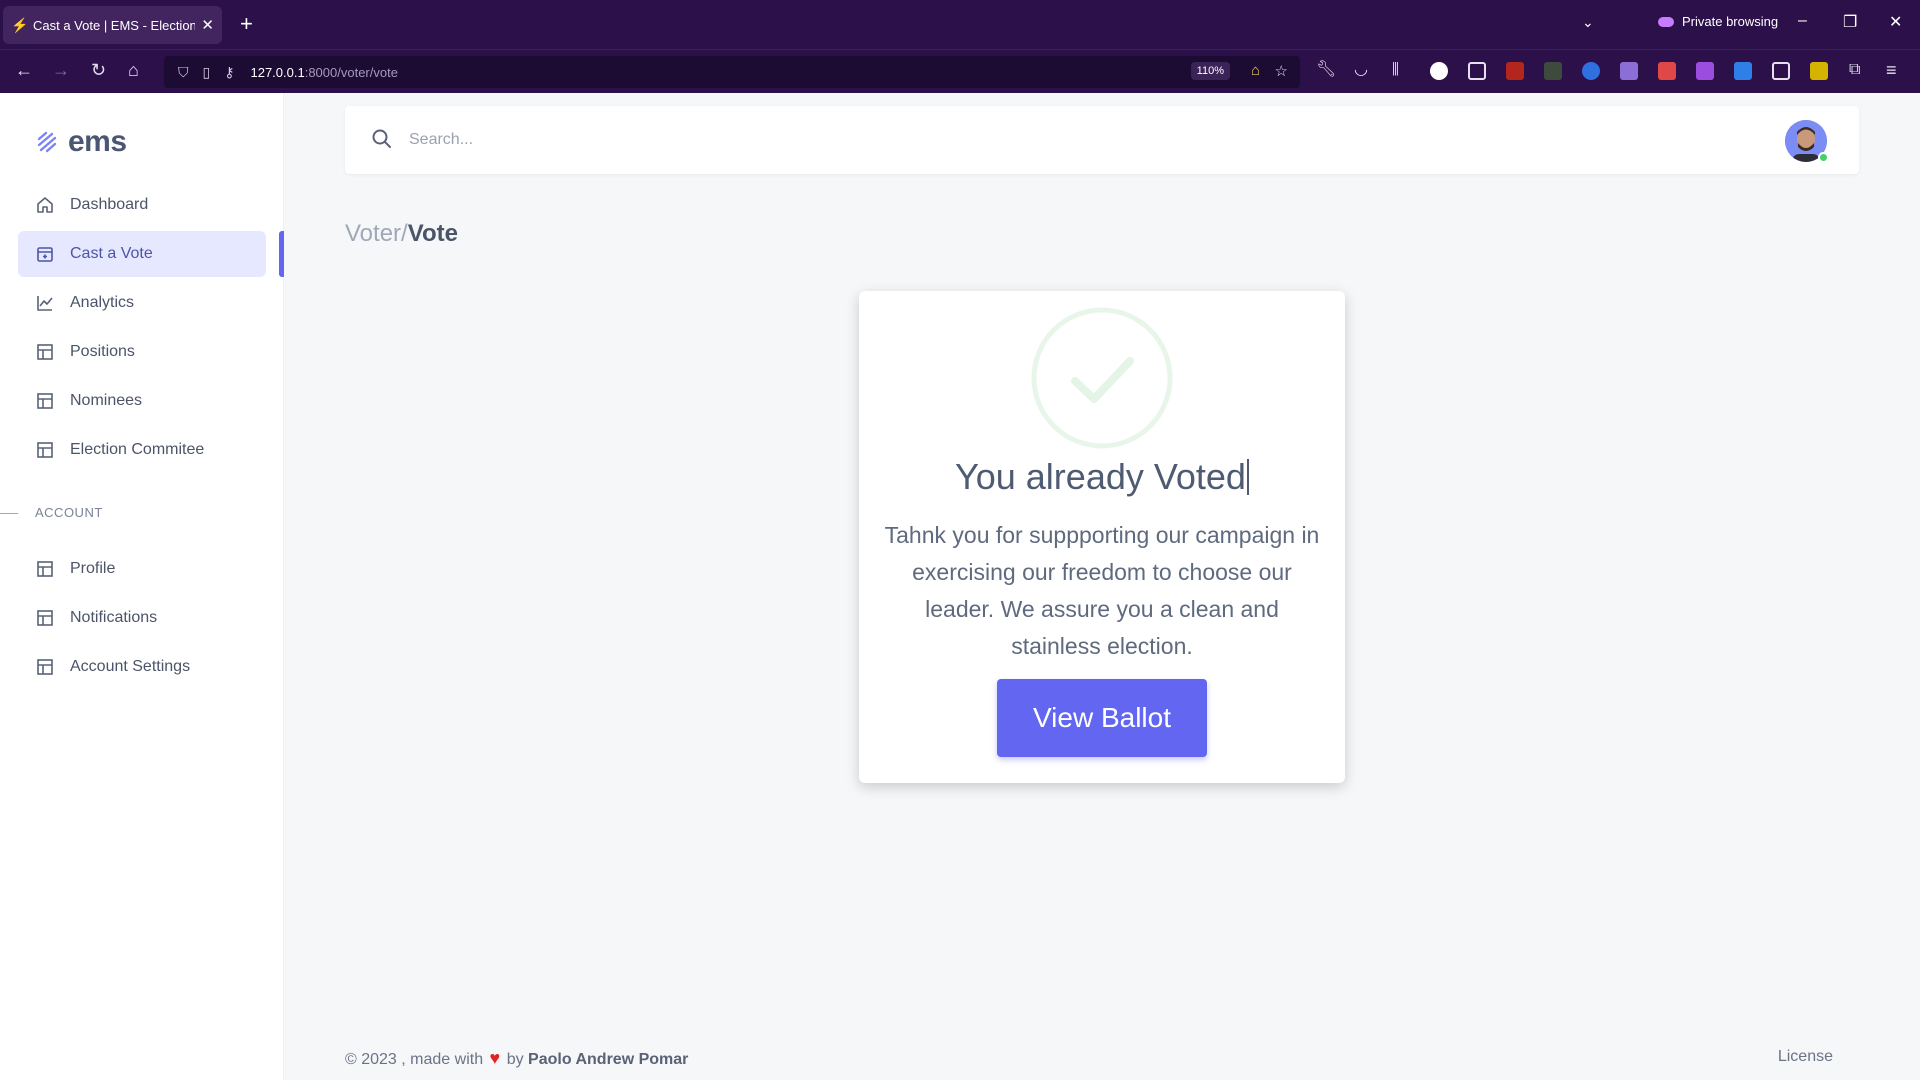 Image resolution: width=1920 pixels, height=1080 pixels. I want to click on close-window-icon: ✕, so click(1895, 22).